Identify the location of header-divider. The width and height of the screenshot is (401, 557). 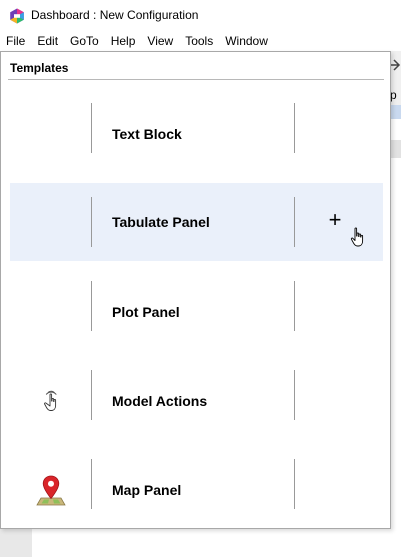
(196, 79).